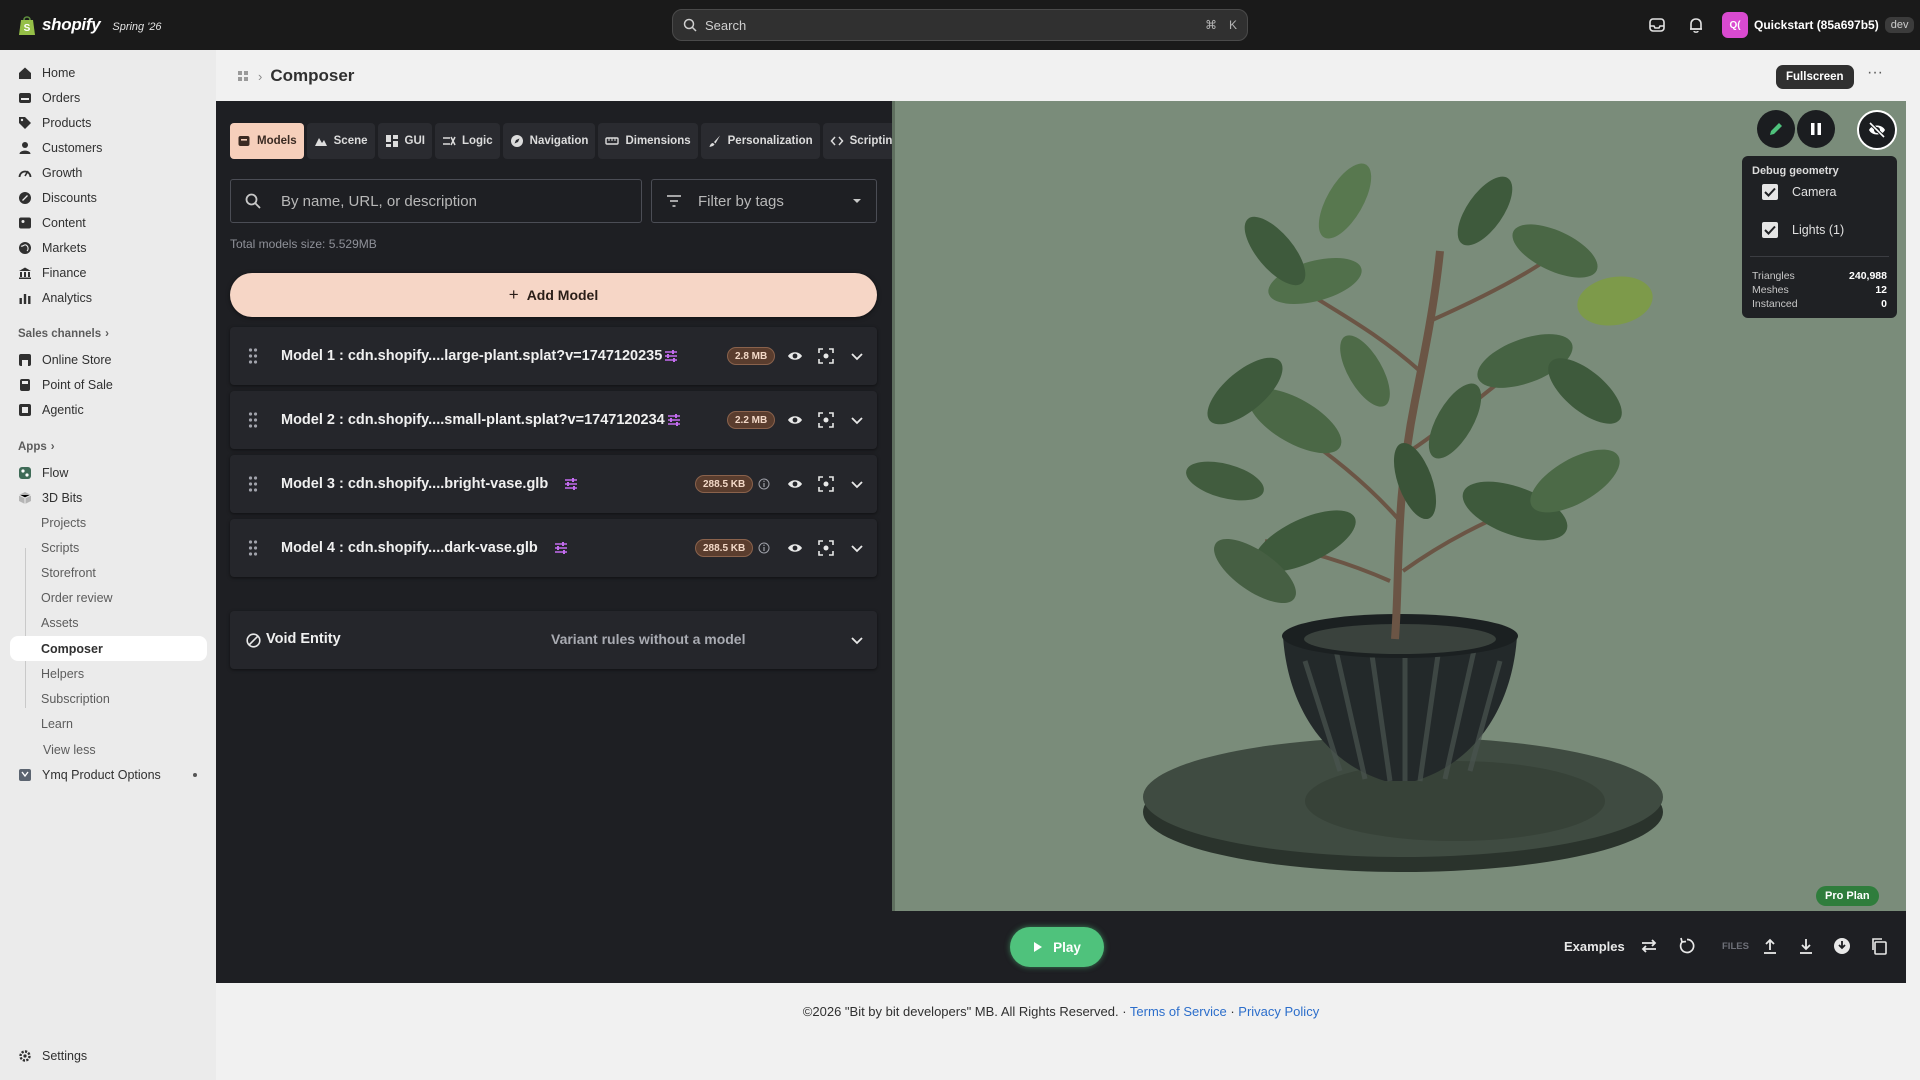  Describe the element at coordinates (1278, 1011) in the screenshot. I see `privacy-policy-link: Privacy Policy` at that location.